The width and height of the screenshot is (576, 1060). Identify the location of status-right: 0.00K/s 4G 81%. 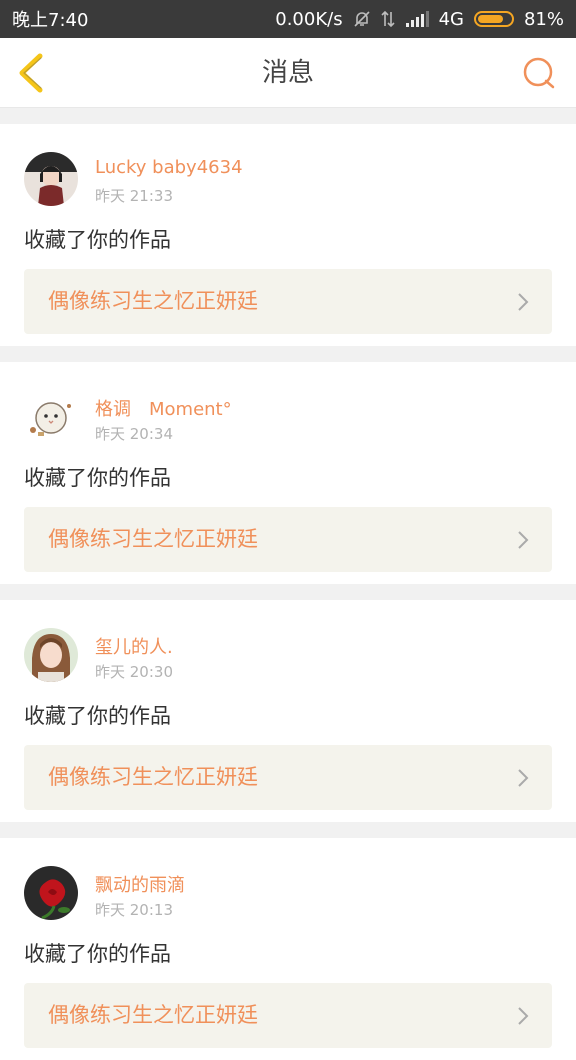
(419, 19).